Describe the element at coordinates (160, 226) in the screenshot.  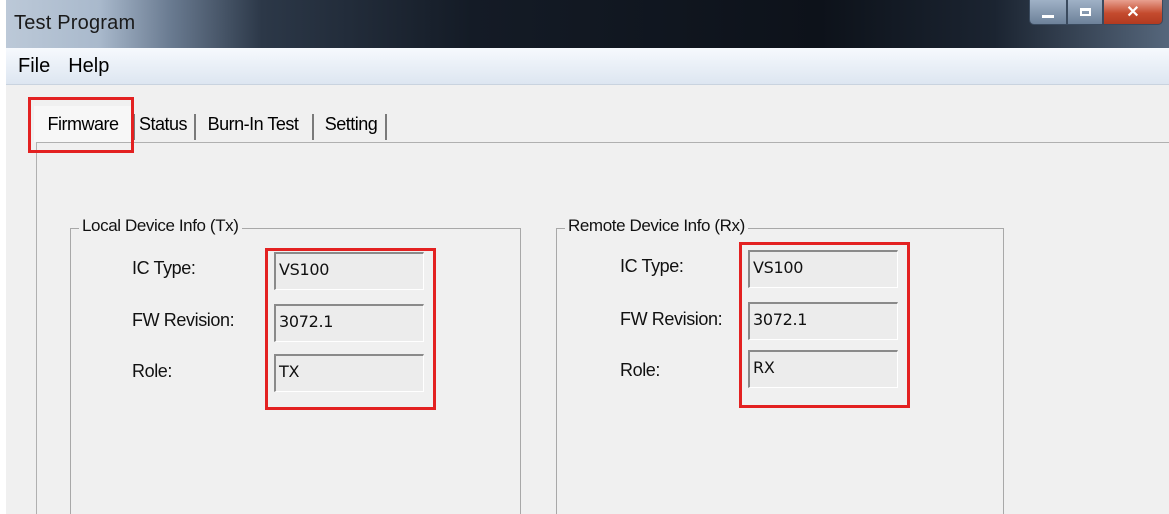
I see `local-device-group-title: Local Device Info (Tx)` at that location.